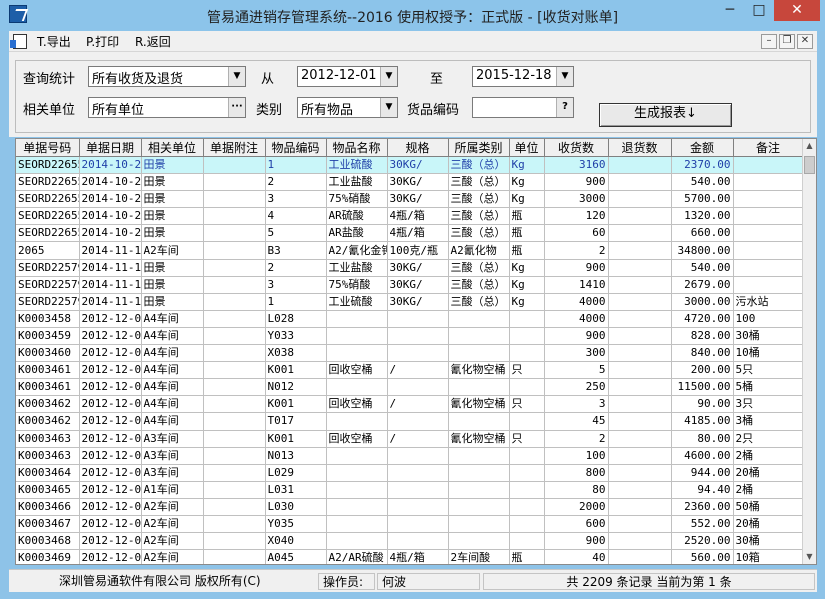 This screenshot has width=825, height=599. I want to click on table-cell: K0003469, so click(48, 556).